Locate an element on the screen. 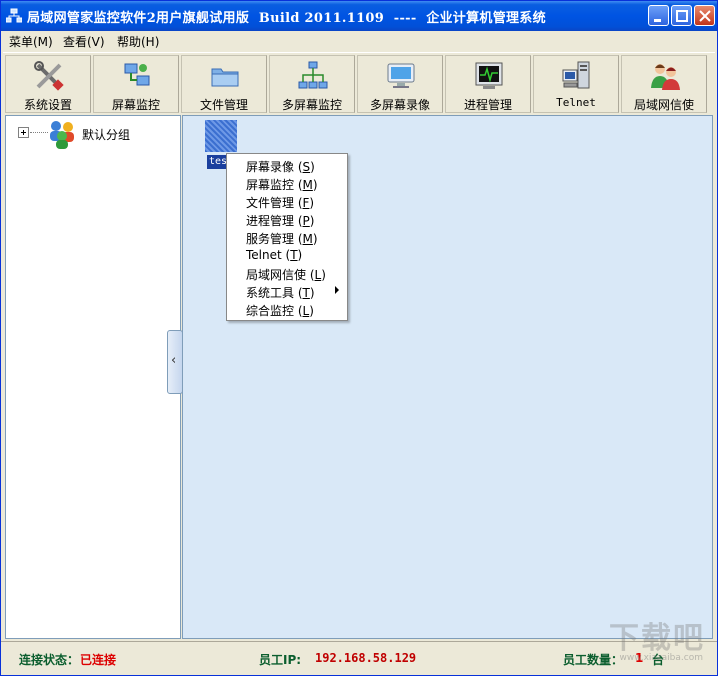 Image resolution: width=718 pixels, height=676 pixels. process-manager-button: 进程管理 is located at coordinates (488, 84).